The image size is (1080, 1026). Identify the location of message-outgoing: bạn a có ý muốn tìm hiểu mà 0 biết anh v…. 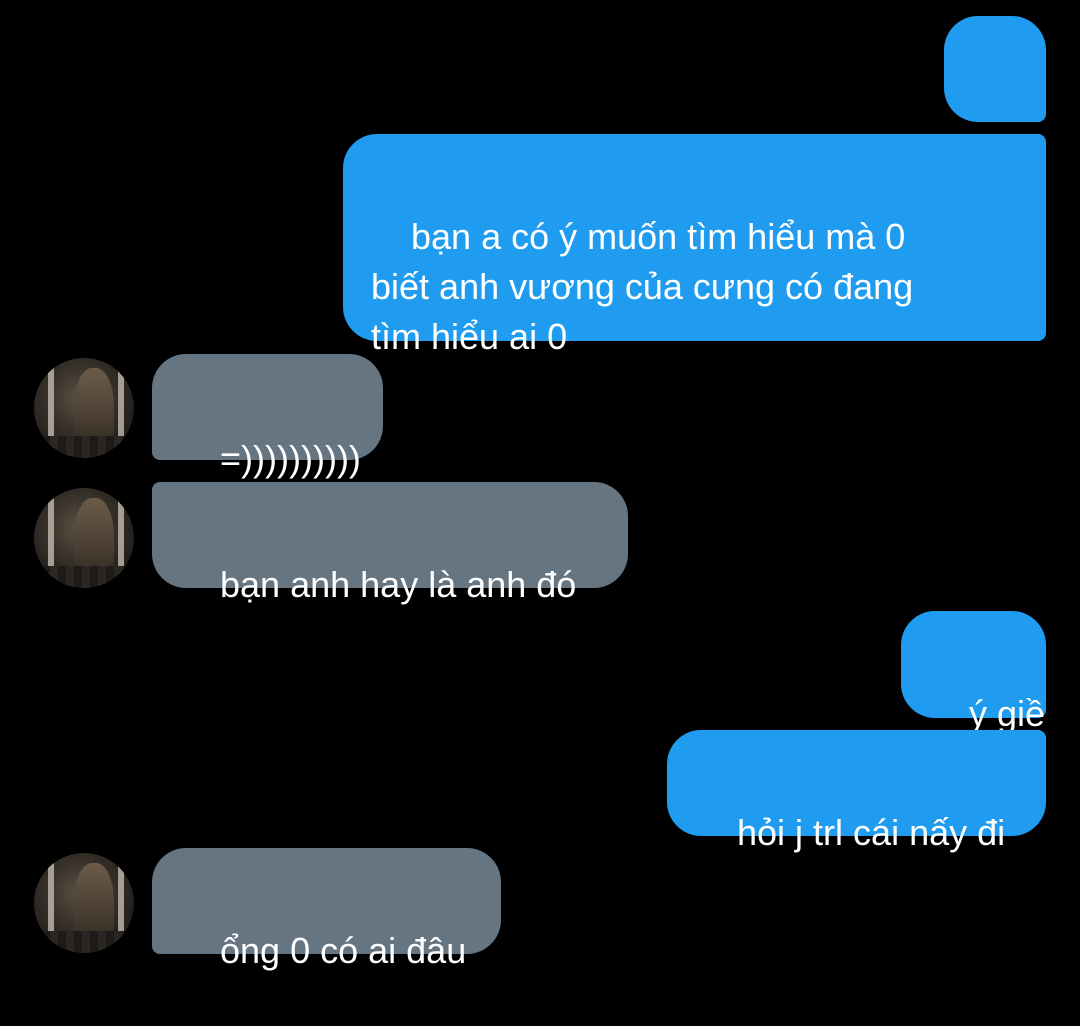
(694, 245).